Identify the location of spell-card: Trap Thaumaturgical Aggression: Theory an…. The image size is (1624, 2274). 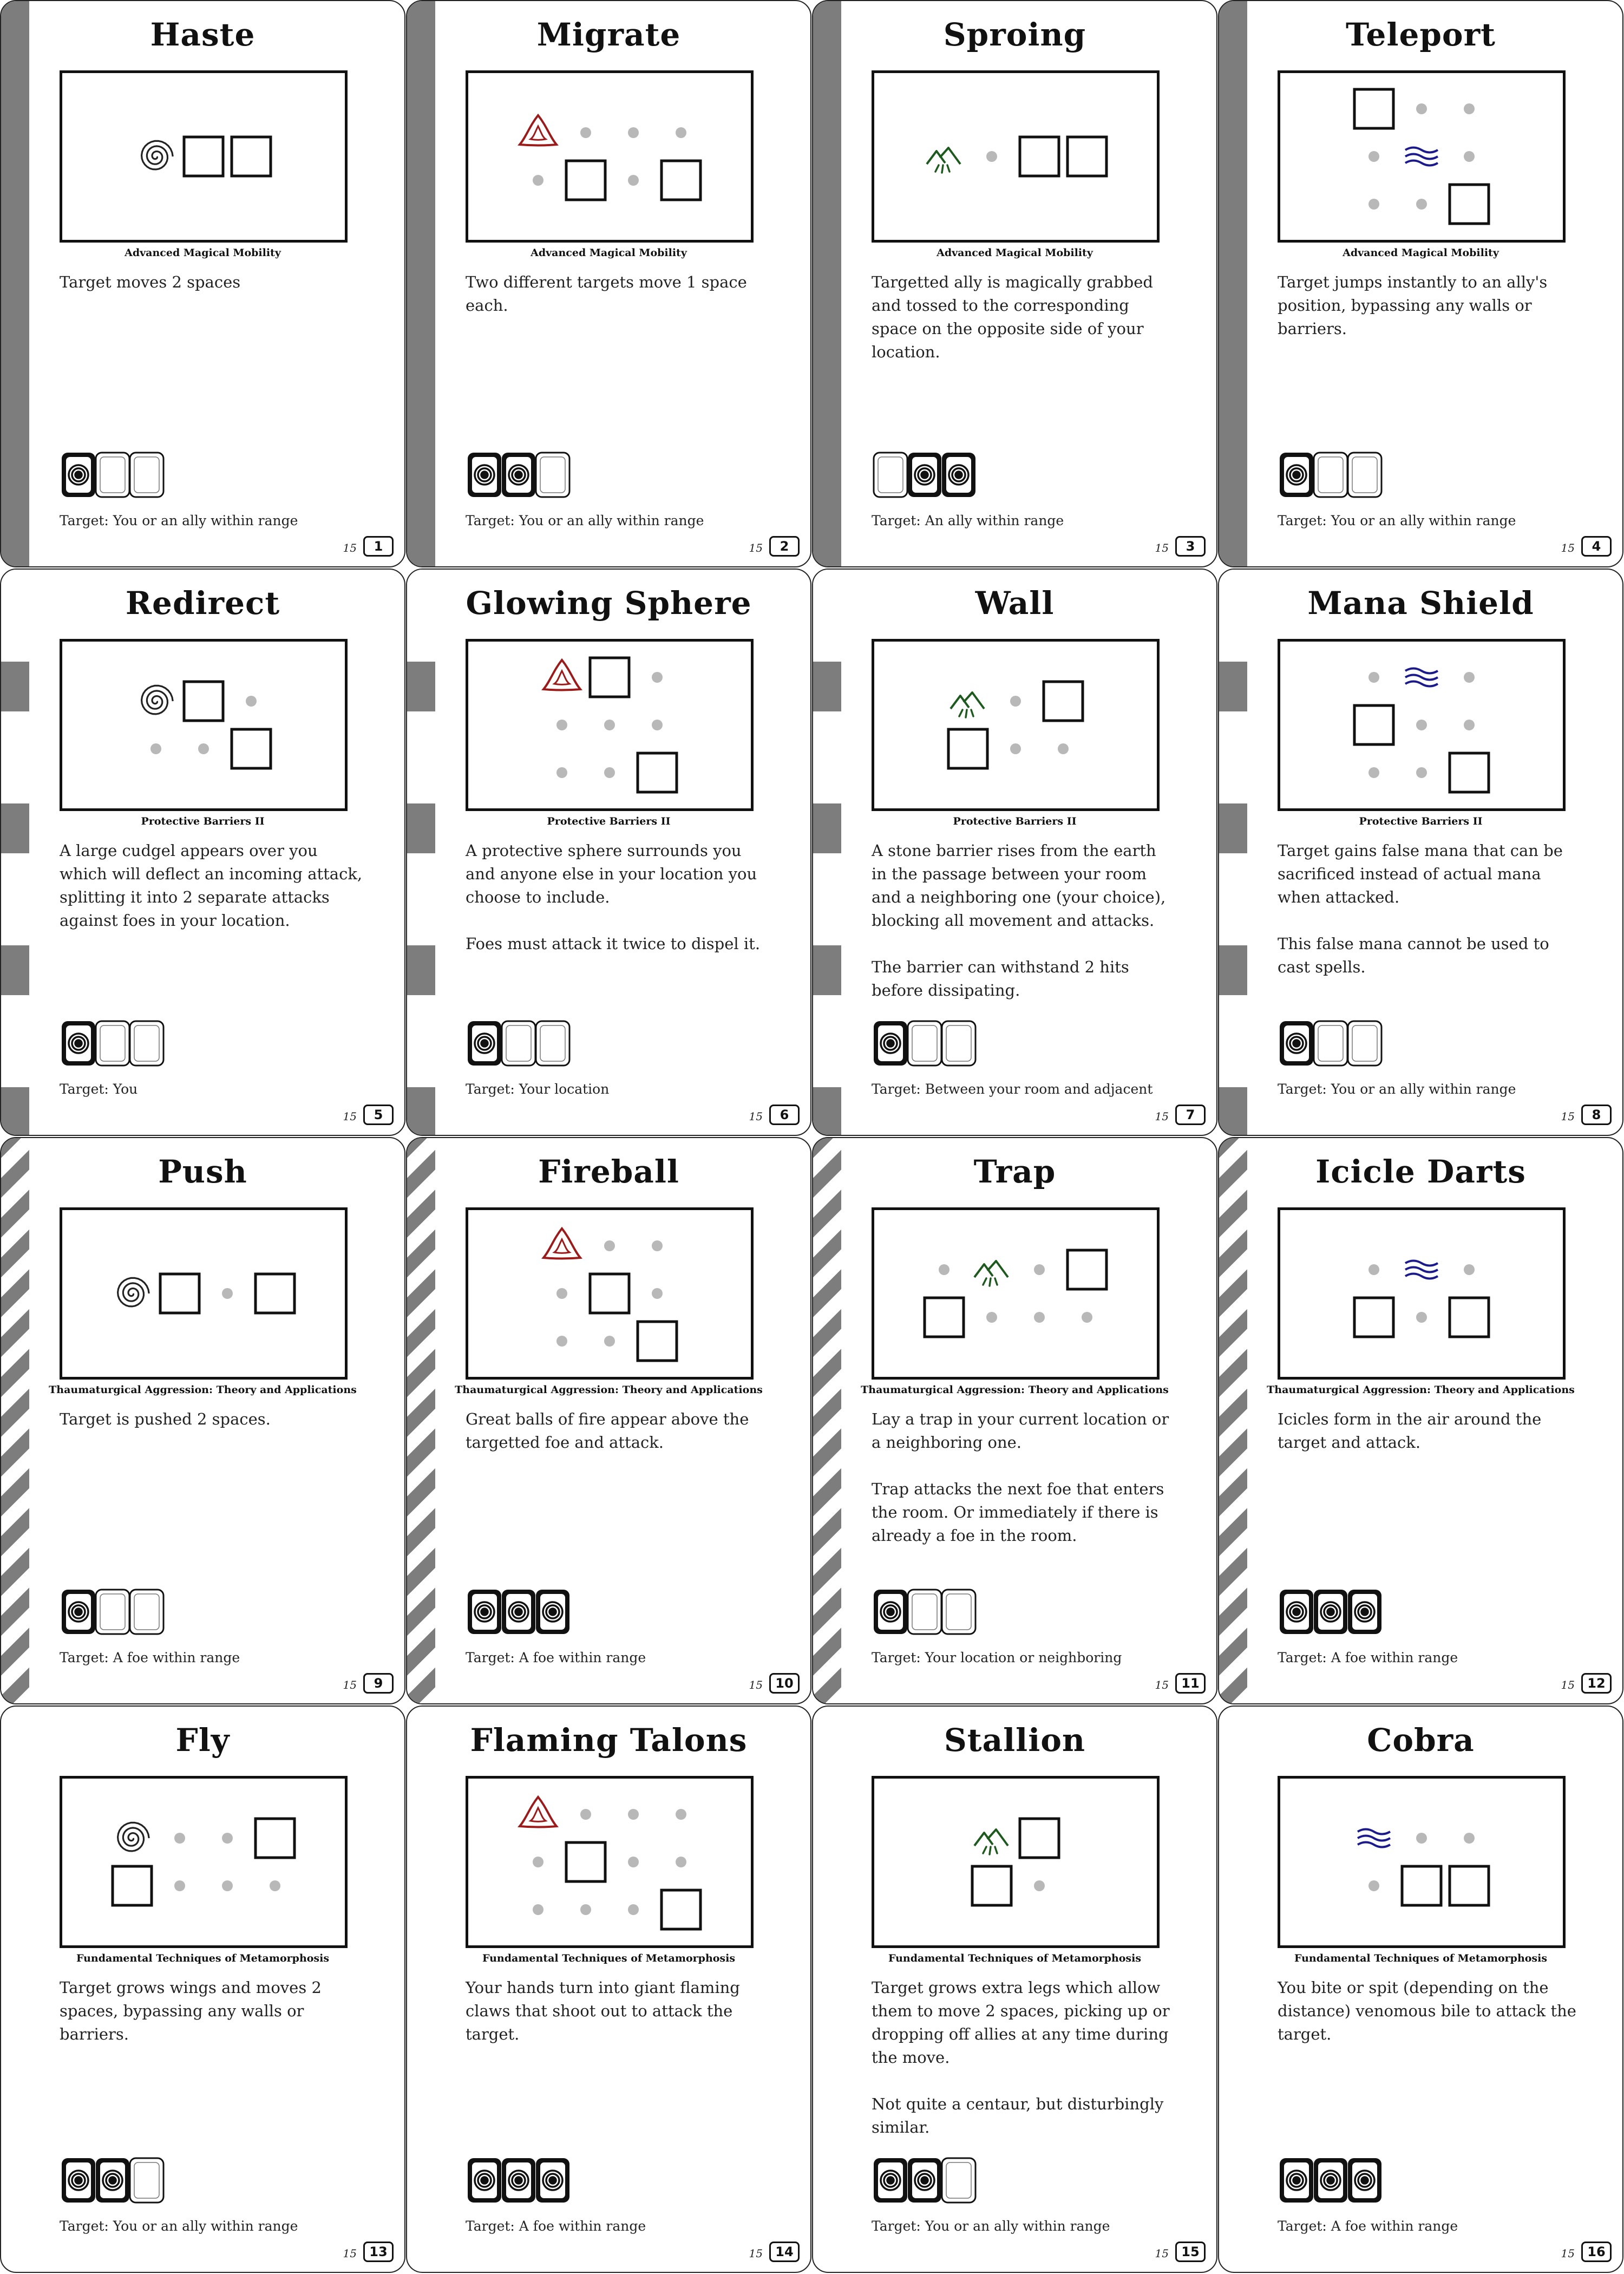
(1014, 1421).